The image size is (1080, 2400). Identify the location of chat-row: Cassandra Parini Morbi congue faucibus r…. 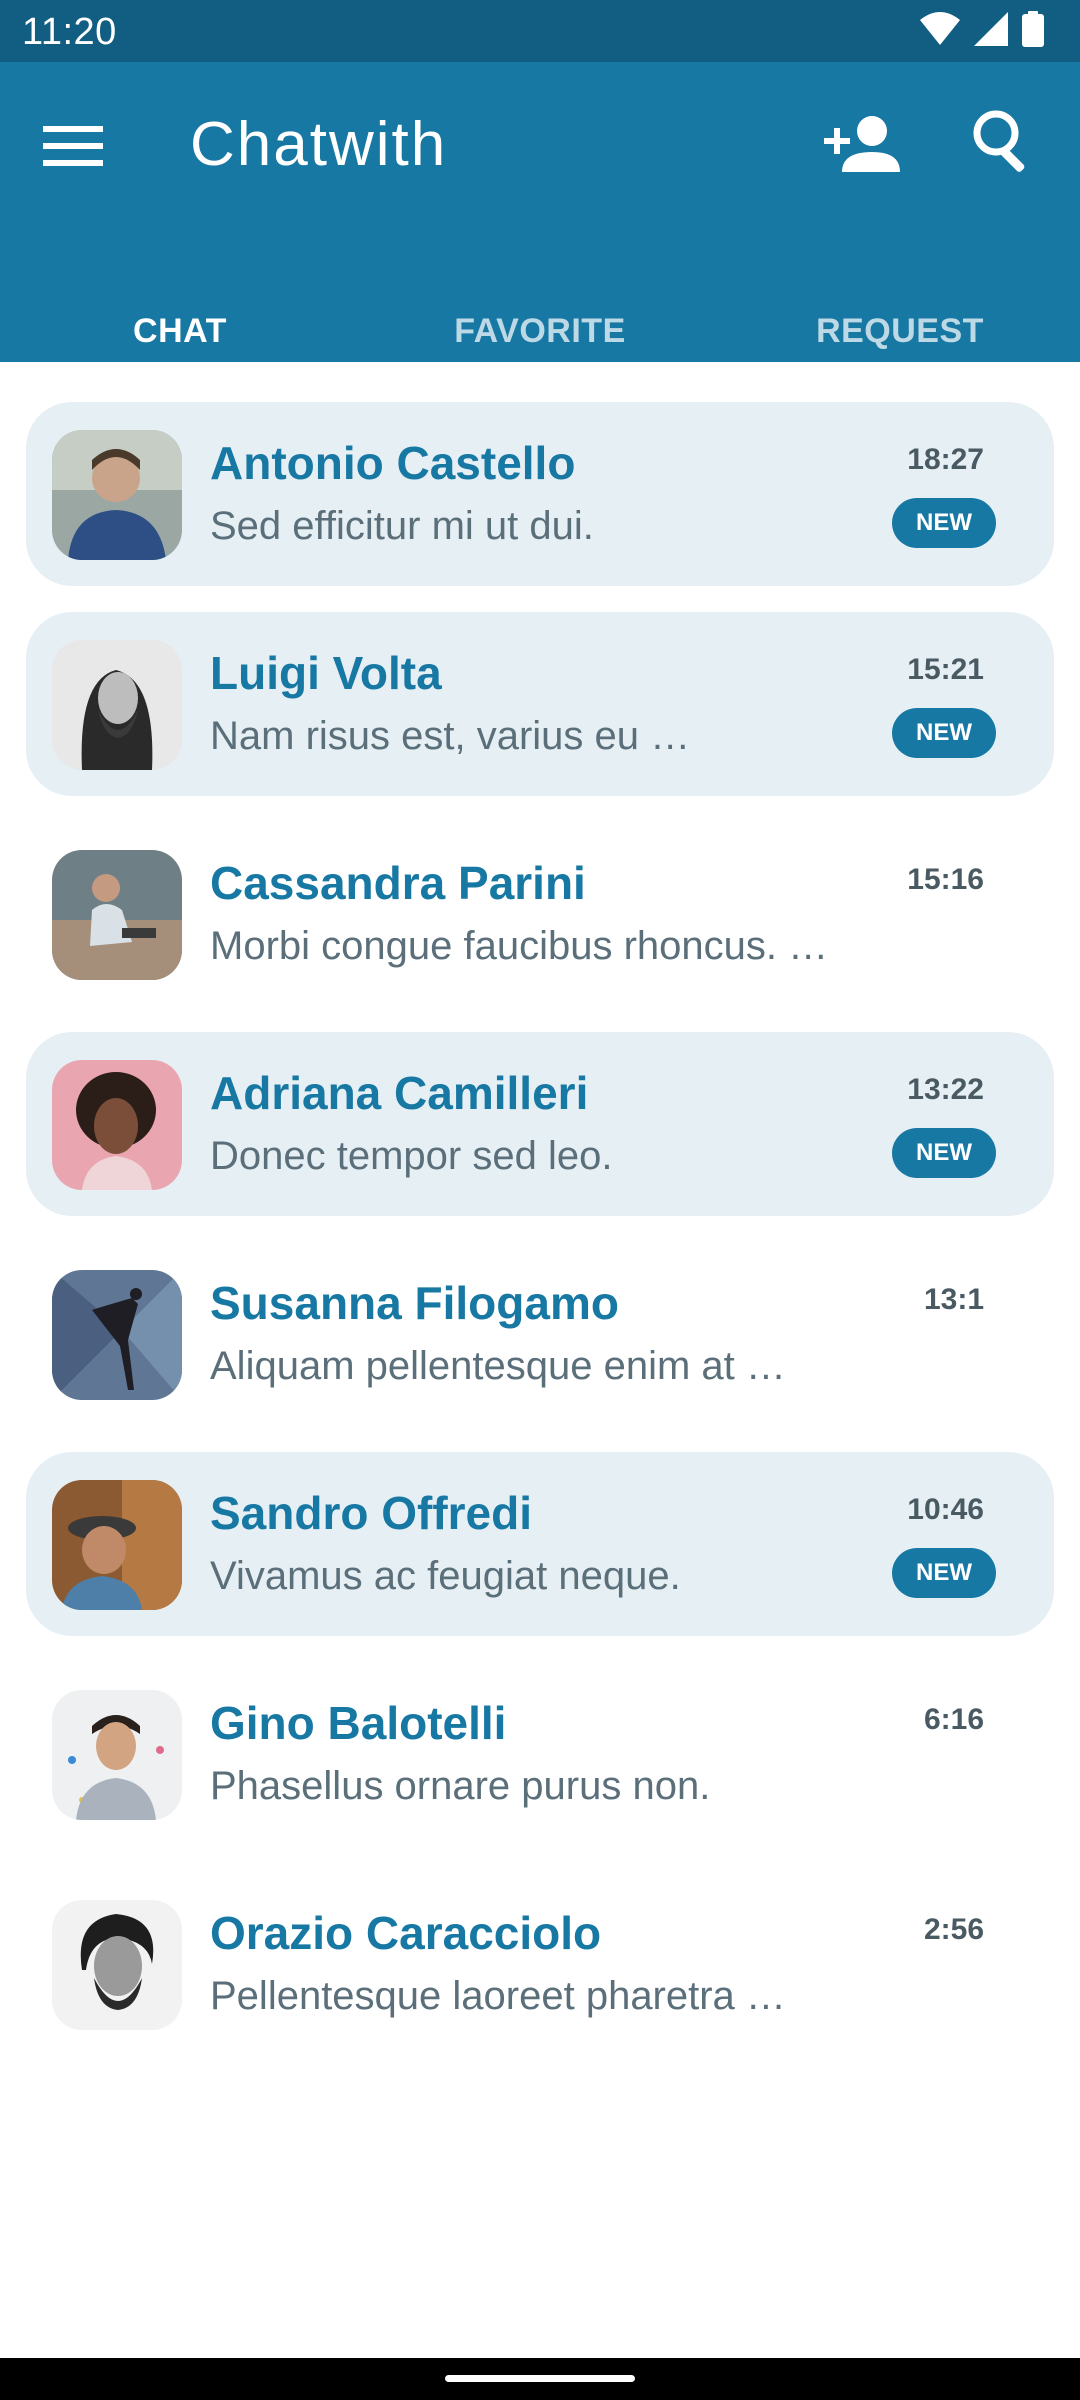
(540, 914).